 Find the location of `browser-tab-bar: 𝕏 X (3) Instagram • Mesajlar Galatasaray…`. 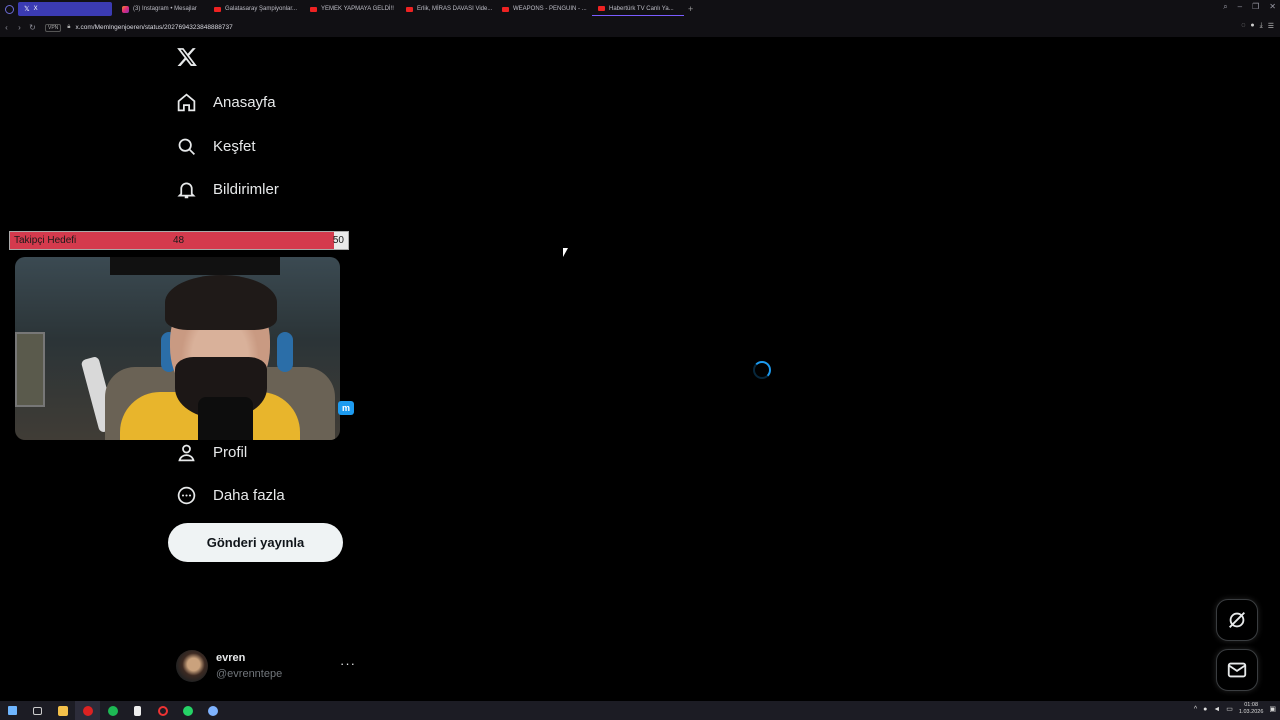

browser-tab-bar: 𝕏 X (3) Instagram • Mesajlar Galatasaray… is located at coordinates (640, 9).